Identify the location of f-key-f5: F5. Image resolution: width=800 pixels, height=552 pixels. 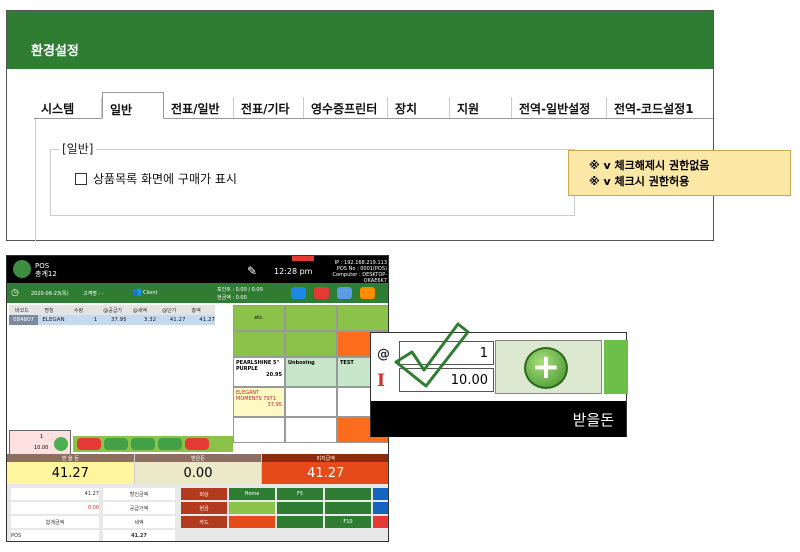
(300, 494).